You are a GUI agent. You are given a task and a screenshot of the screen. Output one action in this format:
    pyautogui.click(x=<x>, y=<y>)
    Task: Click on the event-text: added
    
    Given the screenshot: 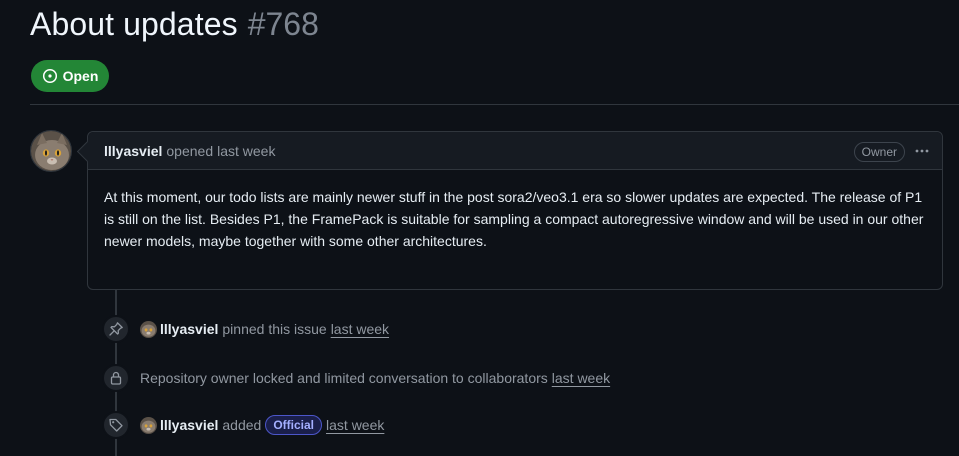 What is the action you would take?
    pyautogui.click(x=242, y=425)
    